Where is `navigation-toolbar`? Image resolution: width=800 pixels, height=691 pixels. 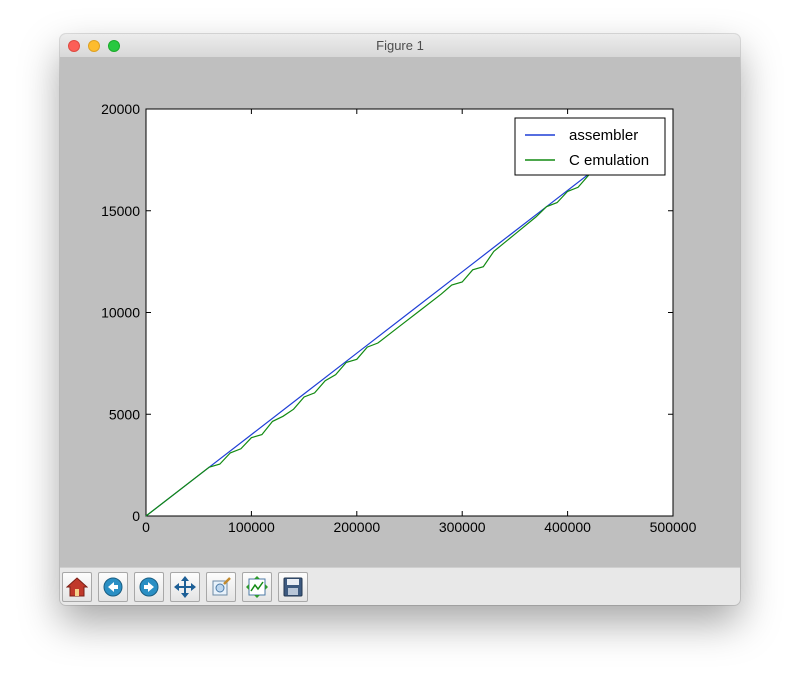
navigation-toolbar is located at coordinates (400, 586).